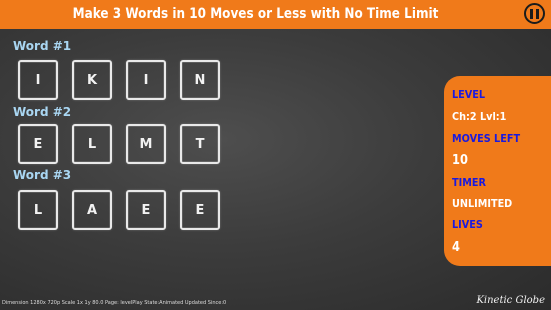  Describe the element at coordinates (42, 175) in the screenshot. I see `word-3-label: Word #3` at that location.